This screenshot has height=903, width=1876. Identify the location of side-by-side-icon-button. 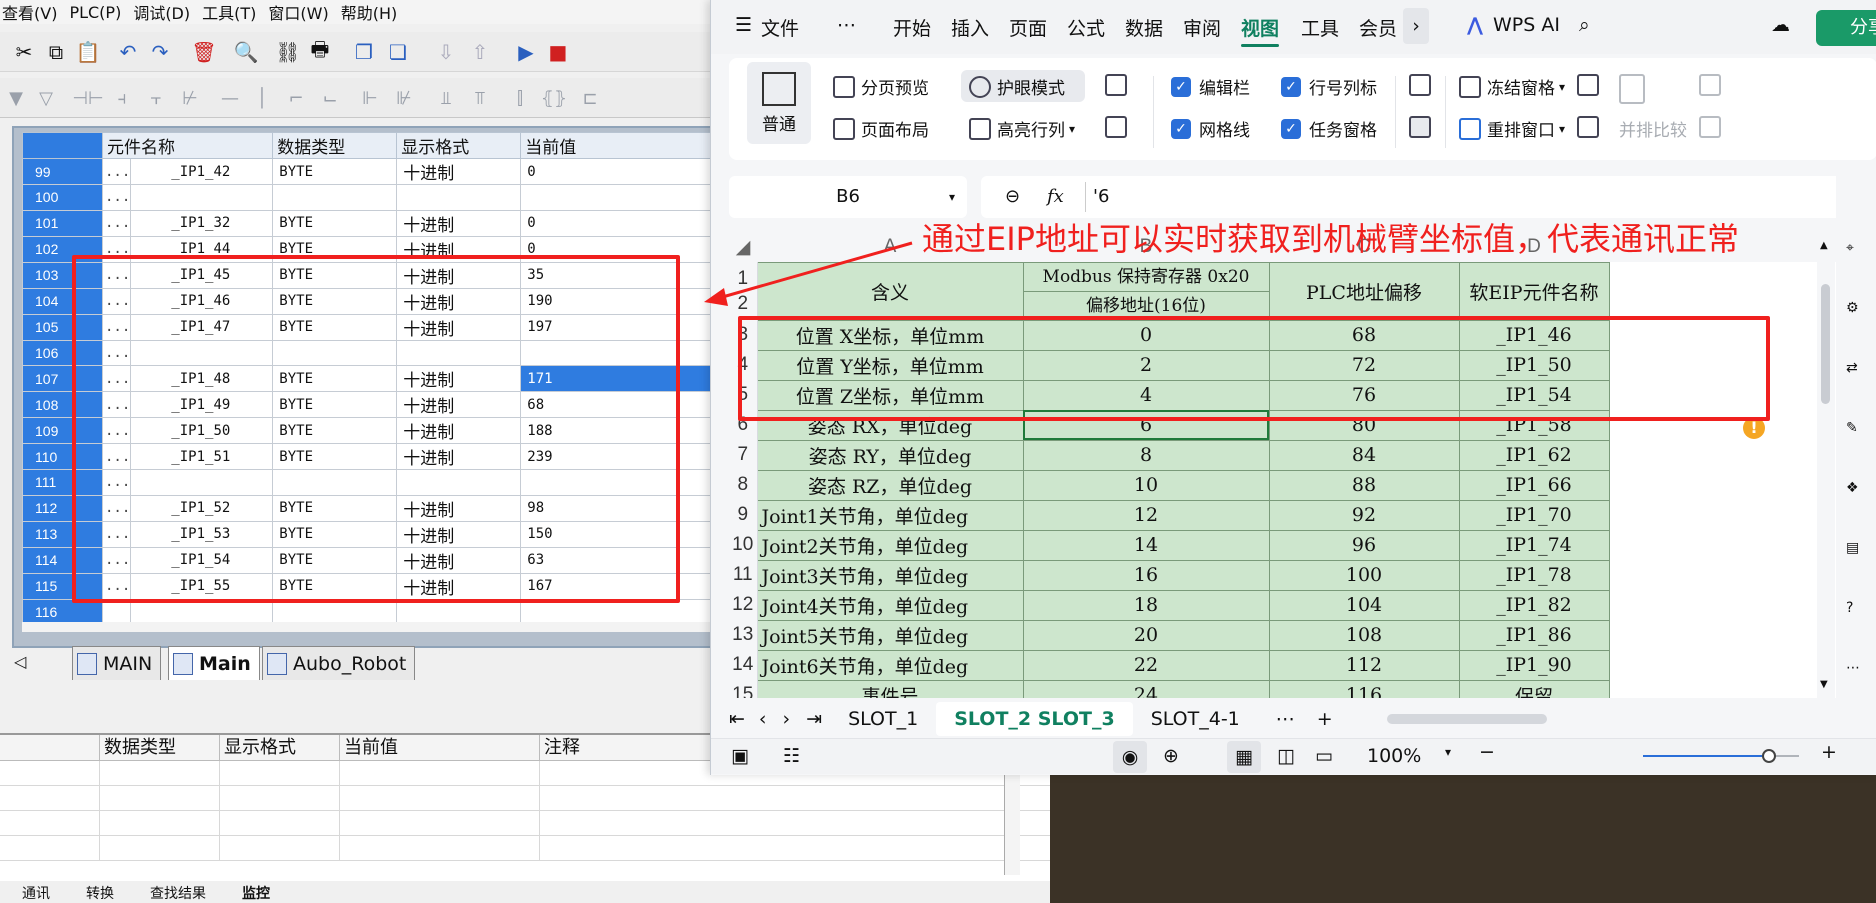
(1635, 89).